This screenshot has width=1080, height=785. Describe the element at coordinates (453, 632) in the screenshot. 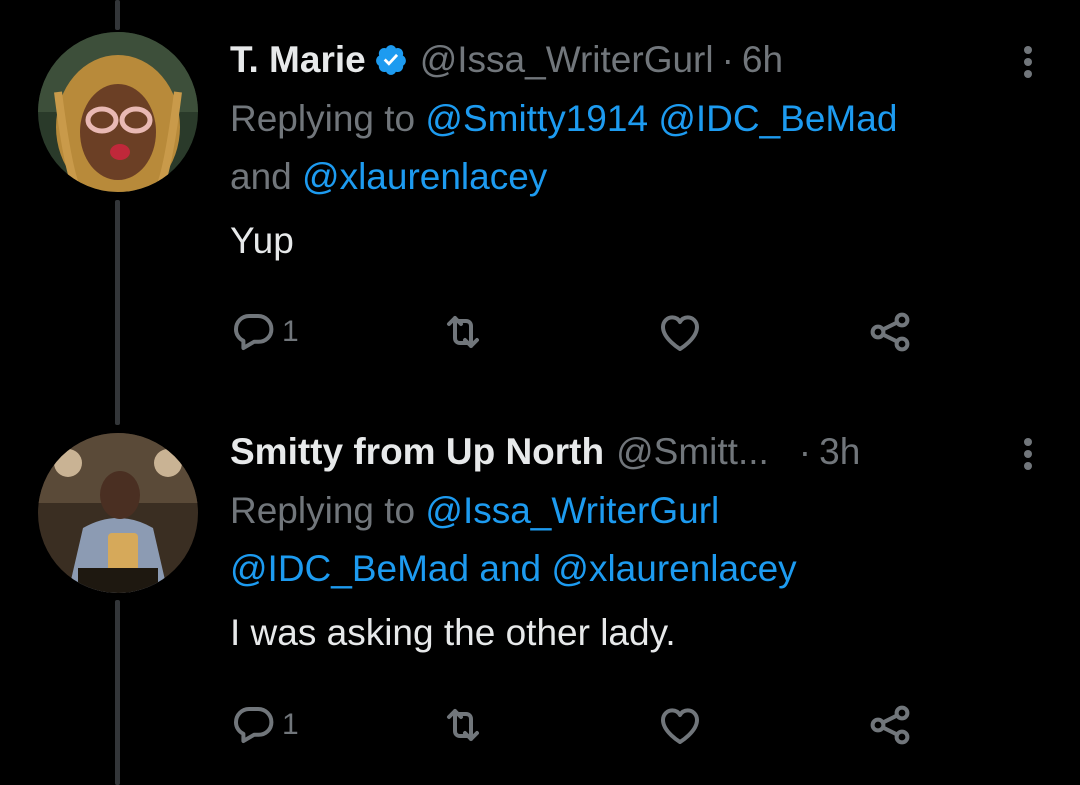

I see `tweet-text: I was asking the other lady.` at that location.